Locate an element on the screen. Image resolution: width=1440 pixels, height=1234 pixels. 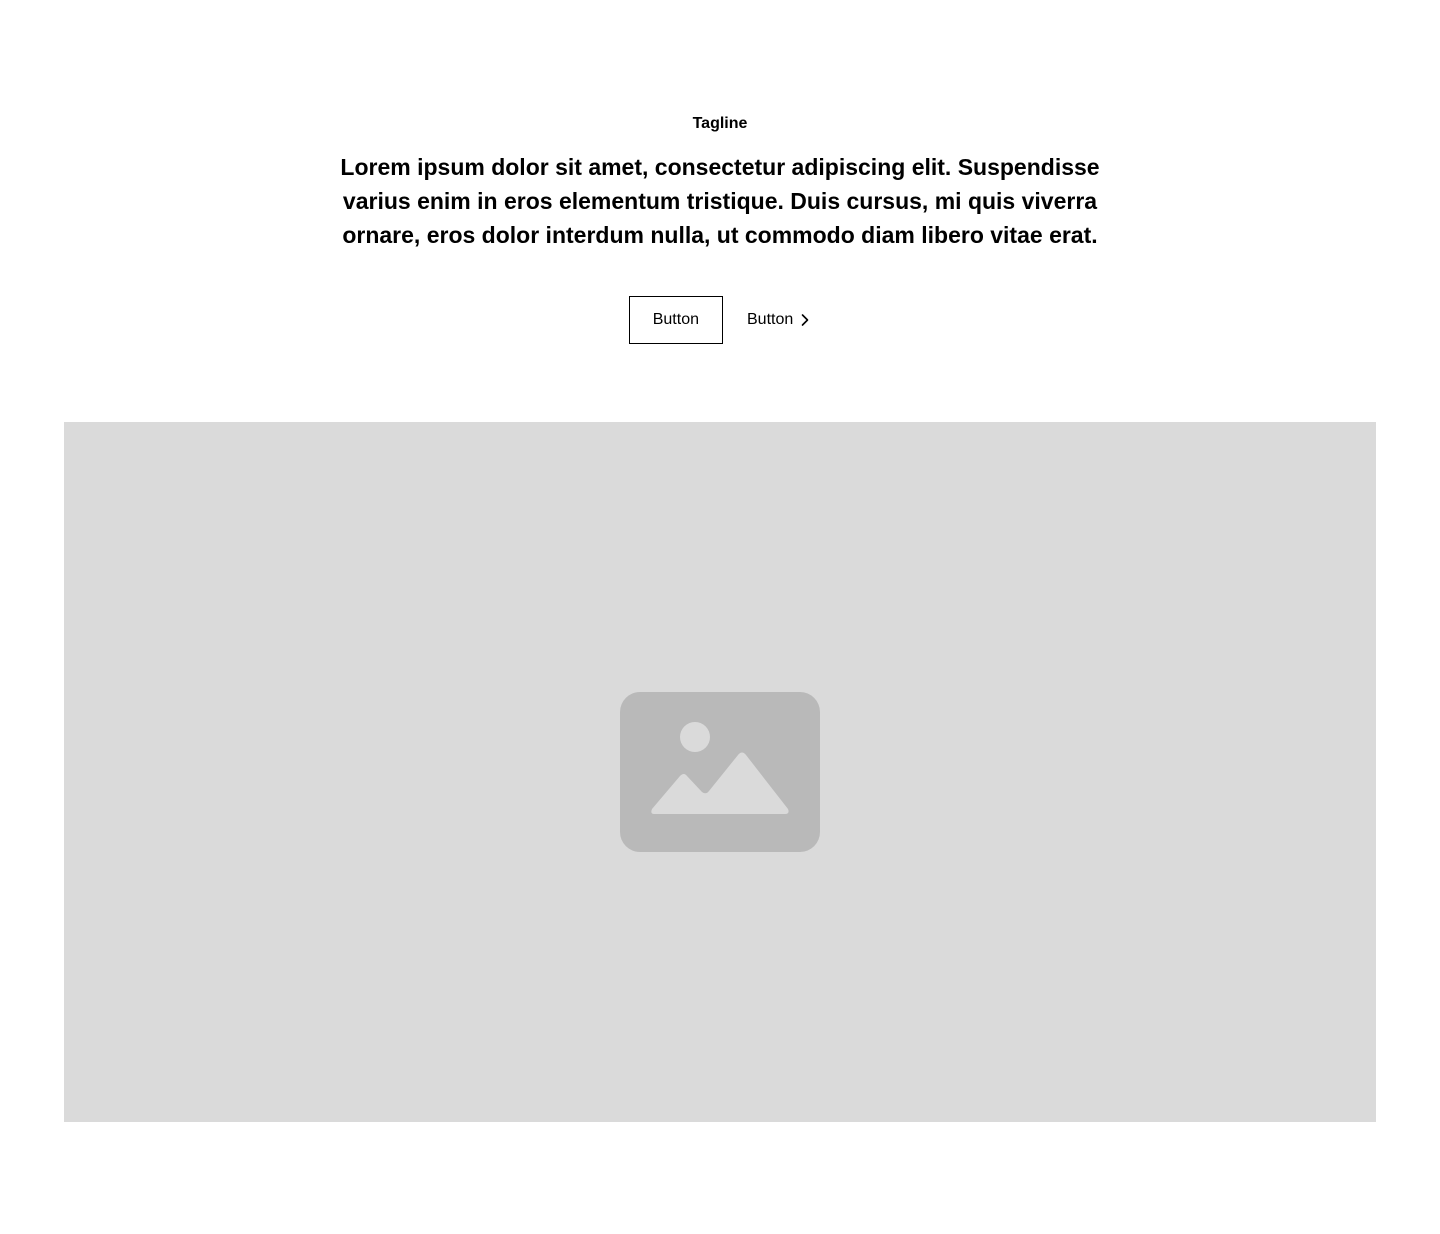
tagline: Tagline is located at coordinates (720, 123).